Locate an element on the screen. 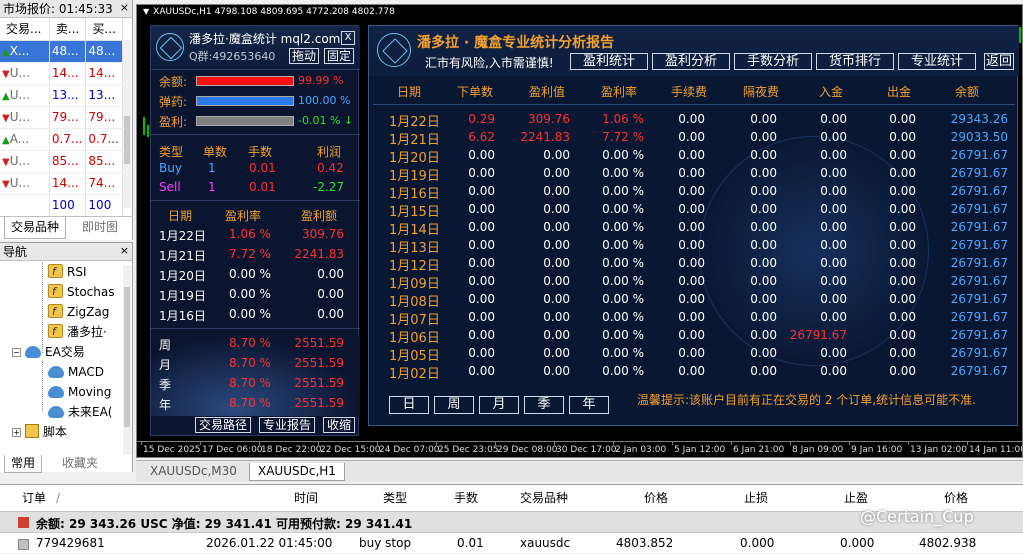 Image resolution: width=1023 pixels, height=554 pixels. report-cell-orders: 0.00 is located at coordinates (481, 263).